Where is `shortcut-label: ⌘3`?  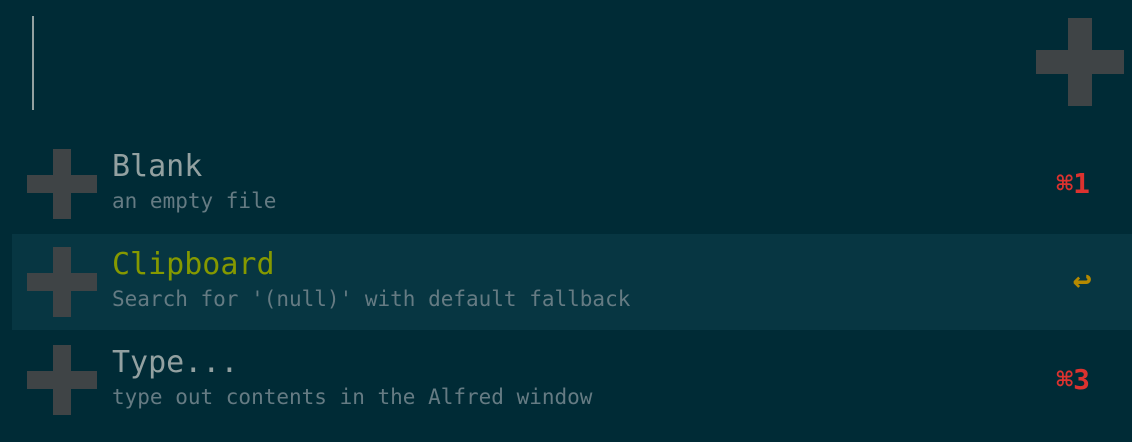
shortcut-label: ⌘3 is located at coordinates (1073, 379).